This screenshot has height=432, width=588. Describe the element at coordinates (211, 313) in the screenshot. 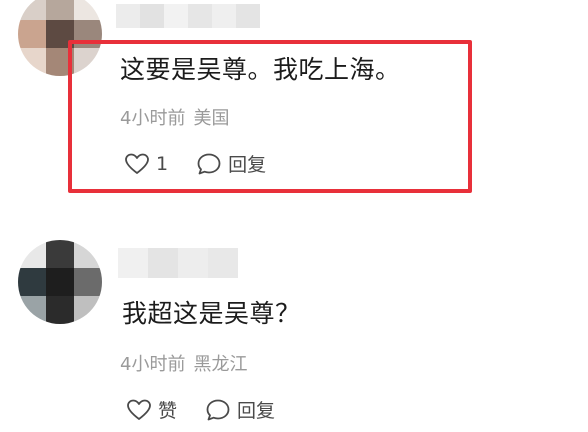

I see `comment-text: 我超这是吴尊？` at that location.